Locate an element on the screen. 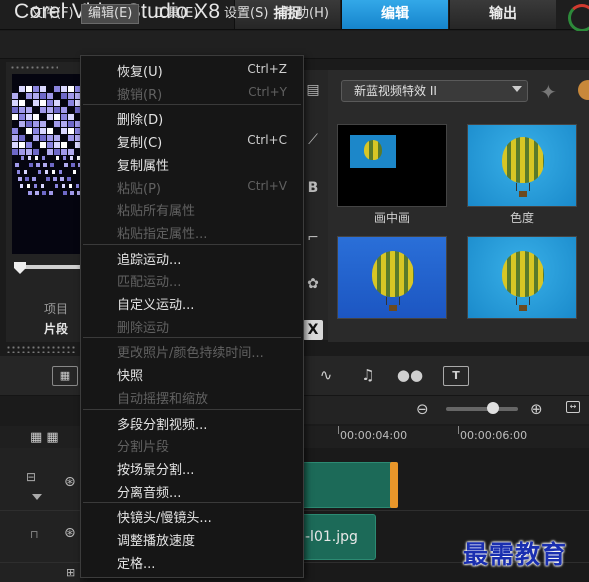 The image size is (589, 582). preview-window is located at coordinates (47, 164).